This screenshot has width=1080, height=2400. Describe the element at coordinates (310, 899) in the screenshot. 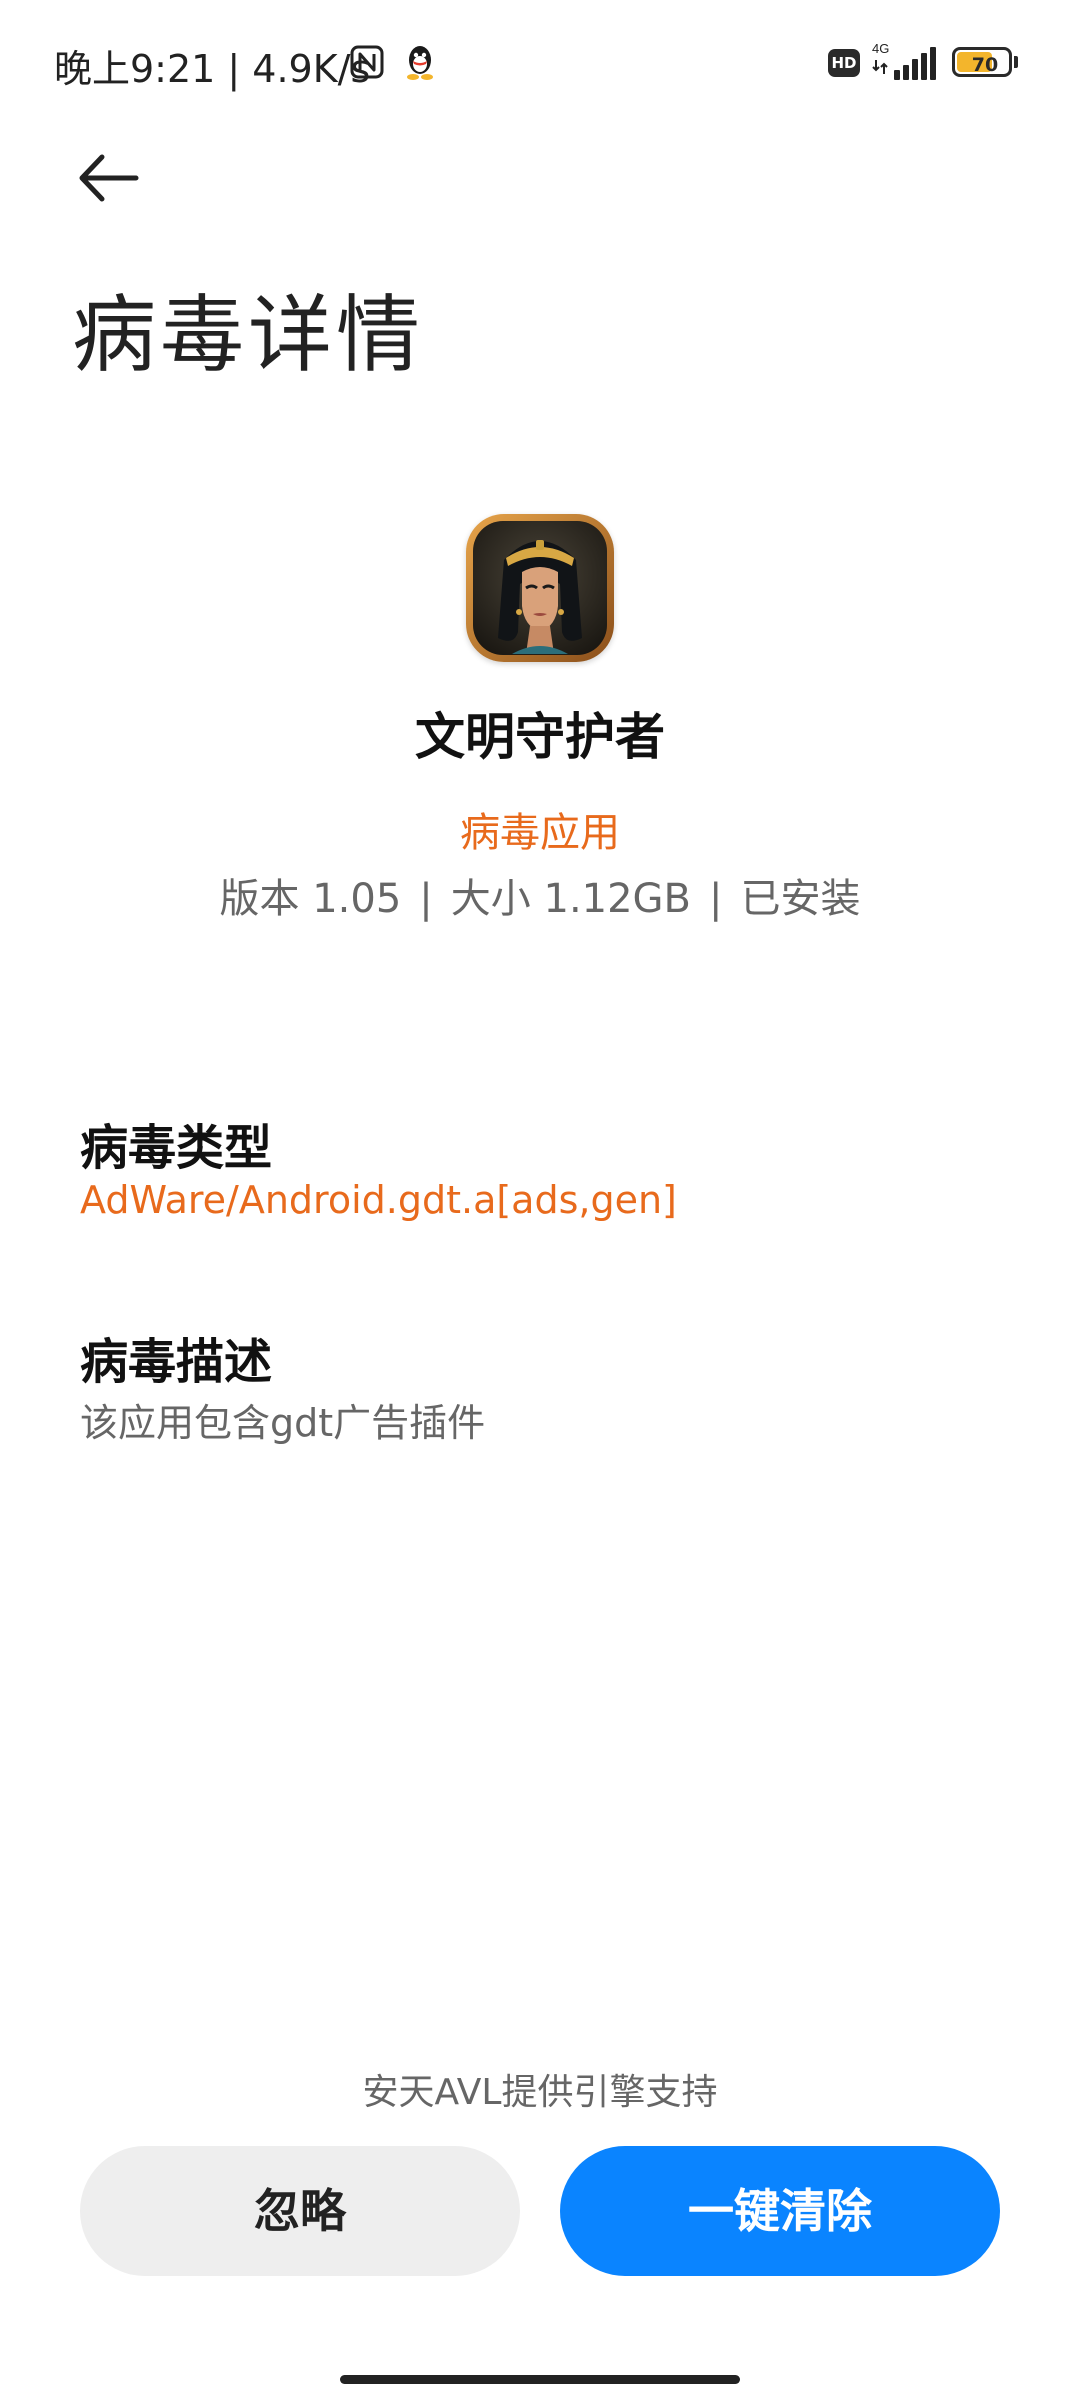

I see `app-version: 版本 1.05` at that location.